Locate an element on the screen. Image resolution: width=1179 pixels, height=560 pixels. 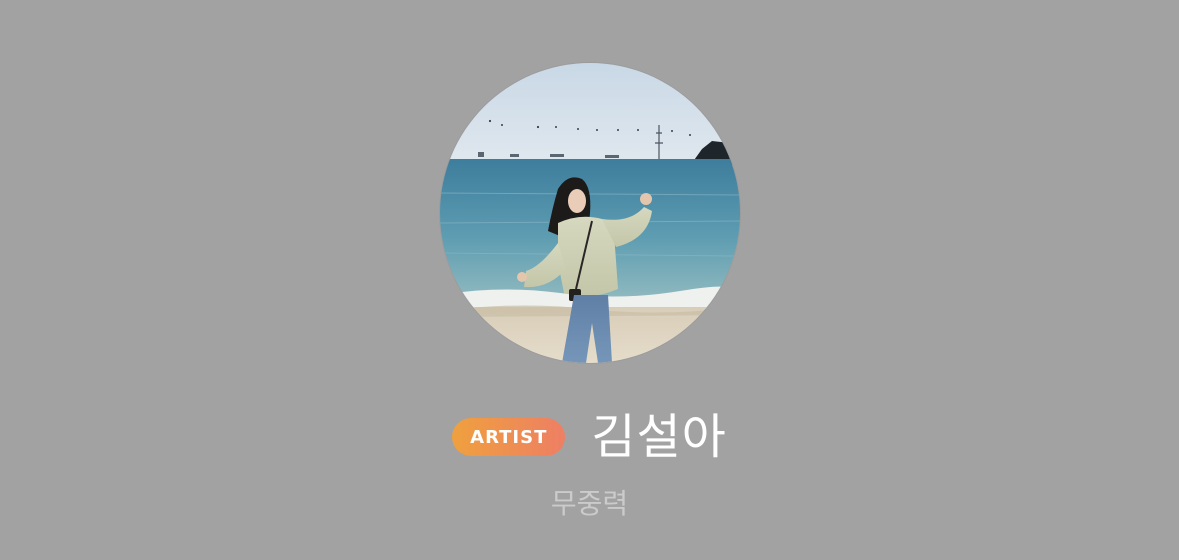
artist-name: 김설아 is located at coordinates (659, 437).